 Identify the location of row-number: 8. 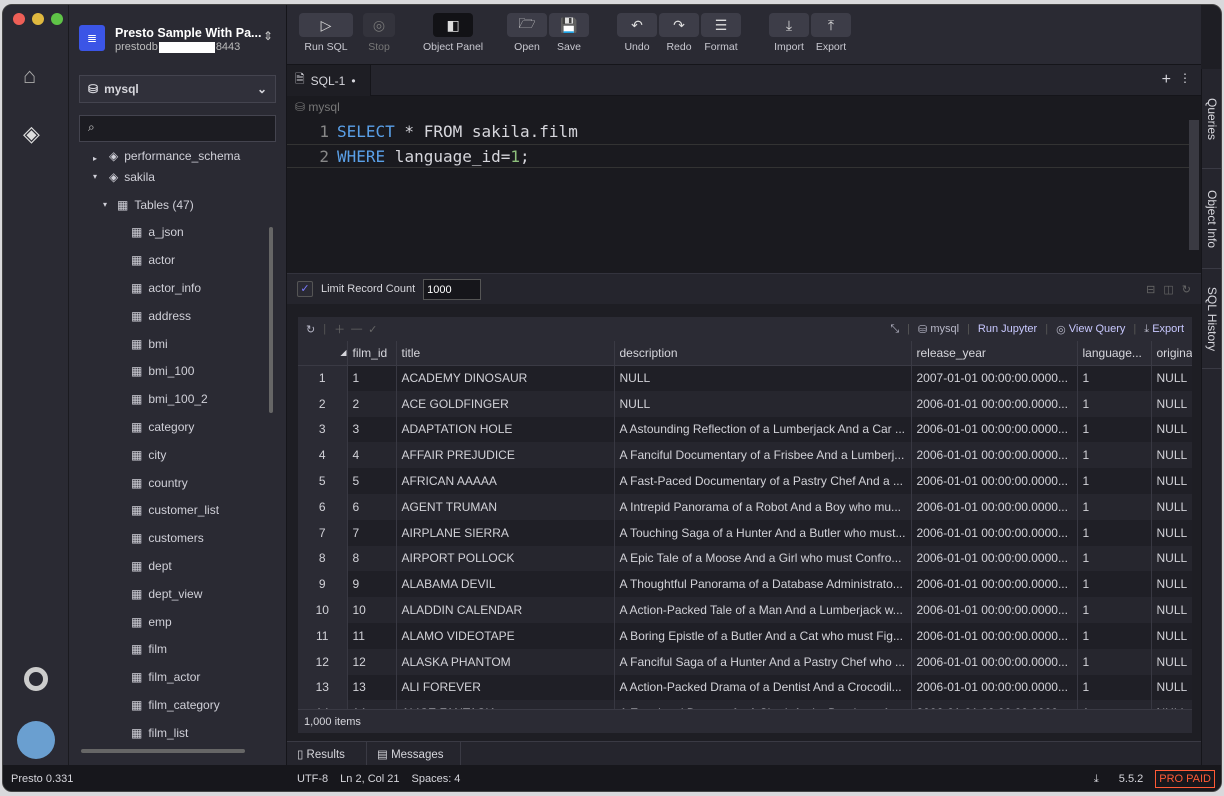
(323, 558).